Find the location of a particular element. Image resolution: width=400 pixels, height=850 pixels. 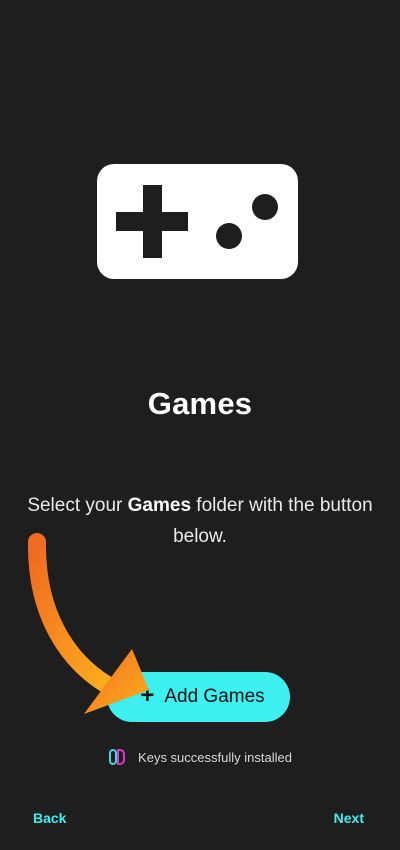

plus-icon: + is located at coordinates (147, 695).